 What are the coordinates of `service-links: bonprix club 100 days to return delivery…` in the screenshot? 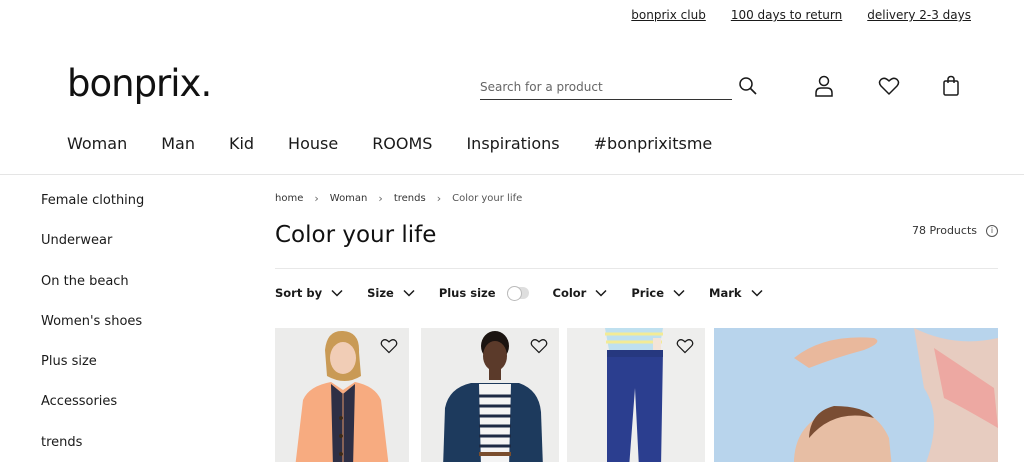 It's located at (801, 15).